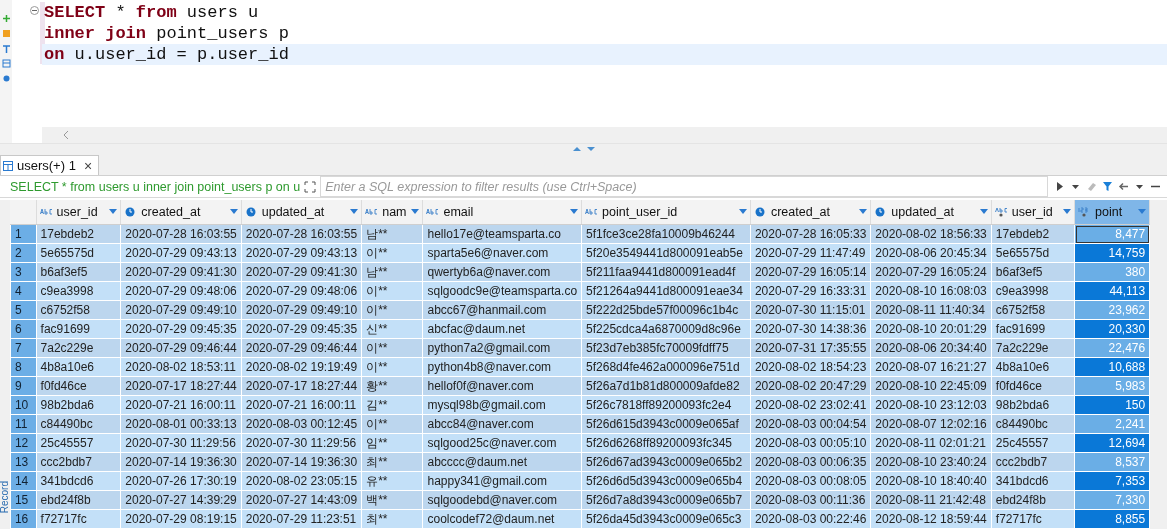 The height and width of the screenshot is (531, 1167). Describe the element at coordinates (1059, 186) in the screenshot. I see `play-icon` at that location.